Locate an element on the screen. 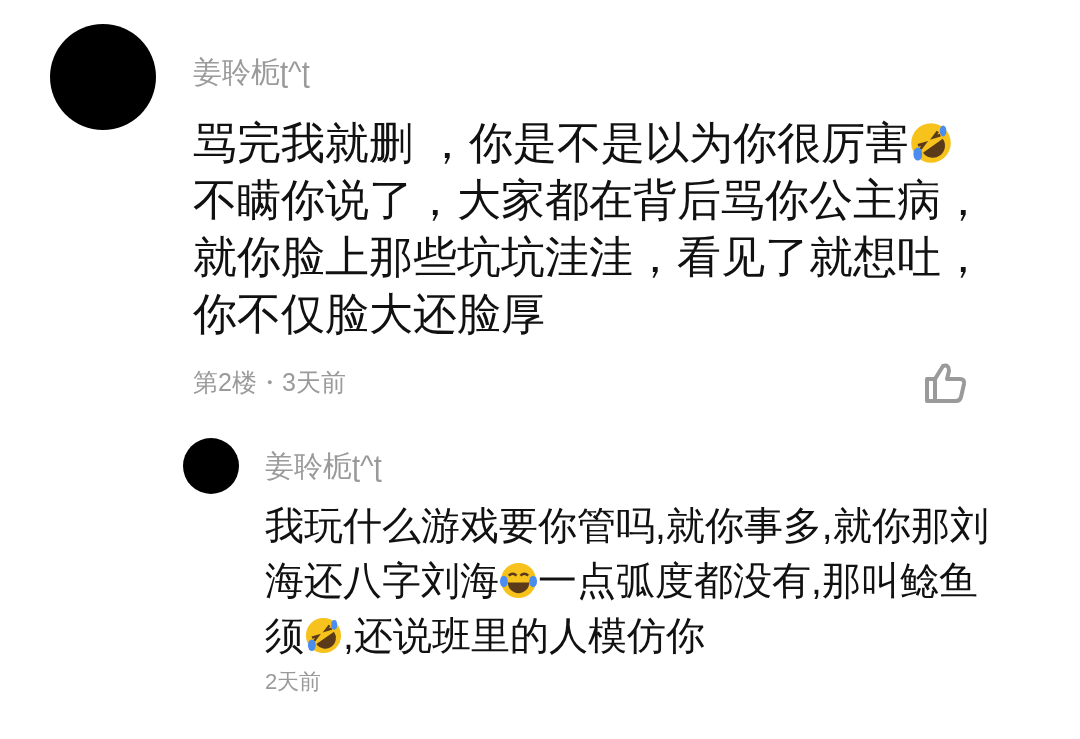  reply-text: 我玩什么游戏要你管吗,就你事多,就你那刘海还八字刘海 一点弧度都没有,那叫鲶鱼须 ,还说班里的人模仿你 is located at coordinates (627, 581).